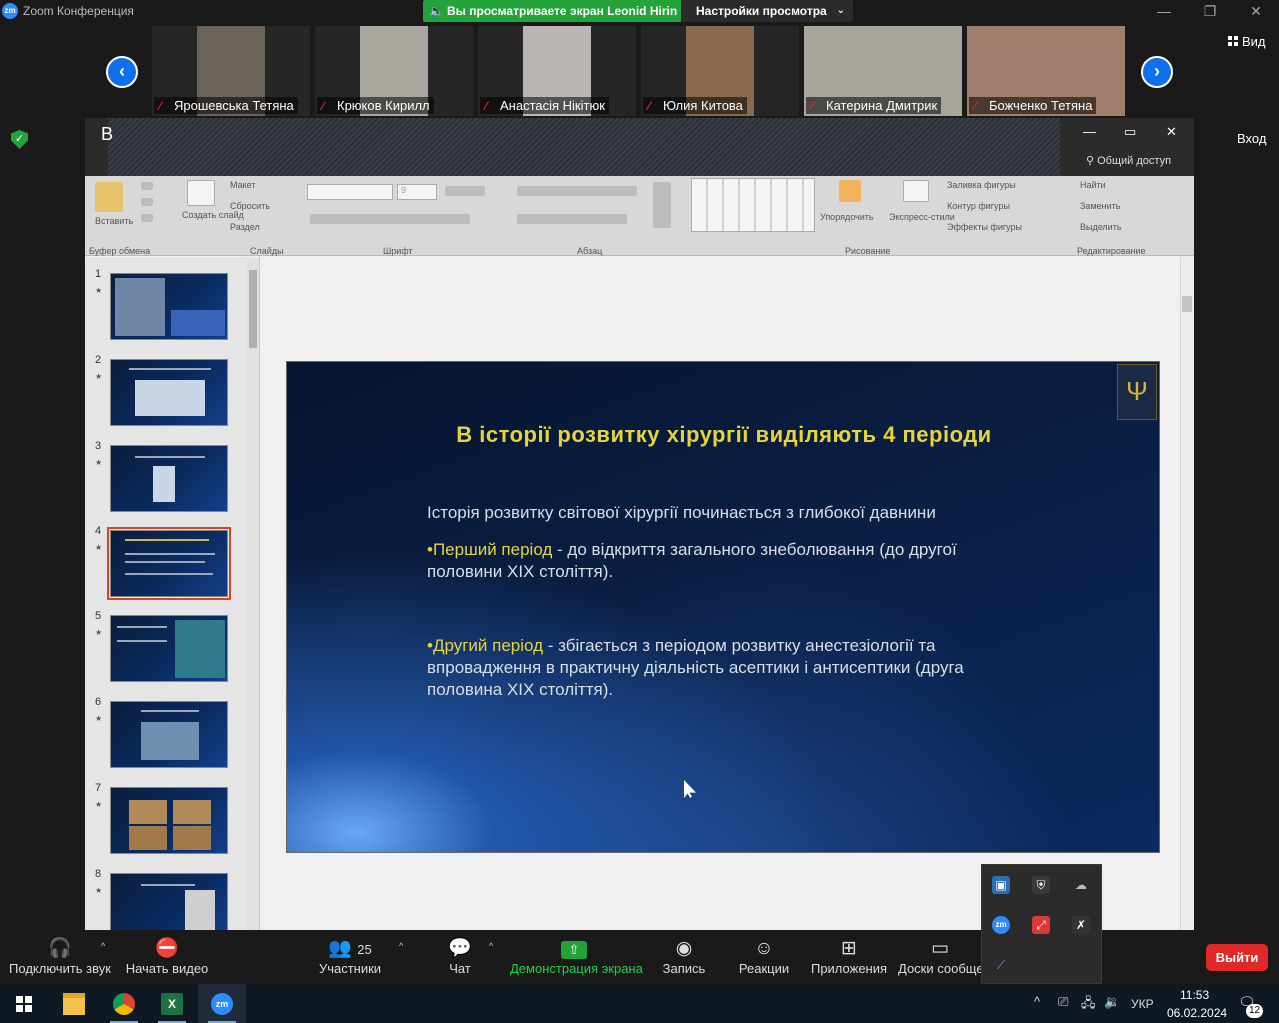  What do you see at coordinates (882, 105) in the screenshot?
I see `participant-name: Катерина Дмитрик` at bounding box center [882, 105].